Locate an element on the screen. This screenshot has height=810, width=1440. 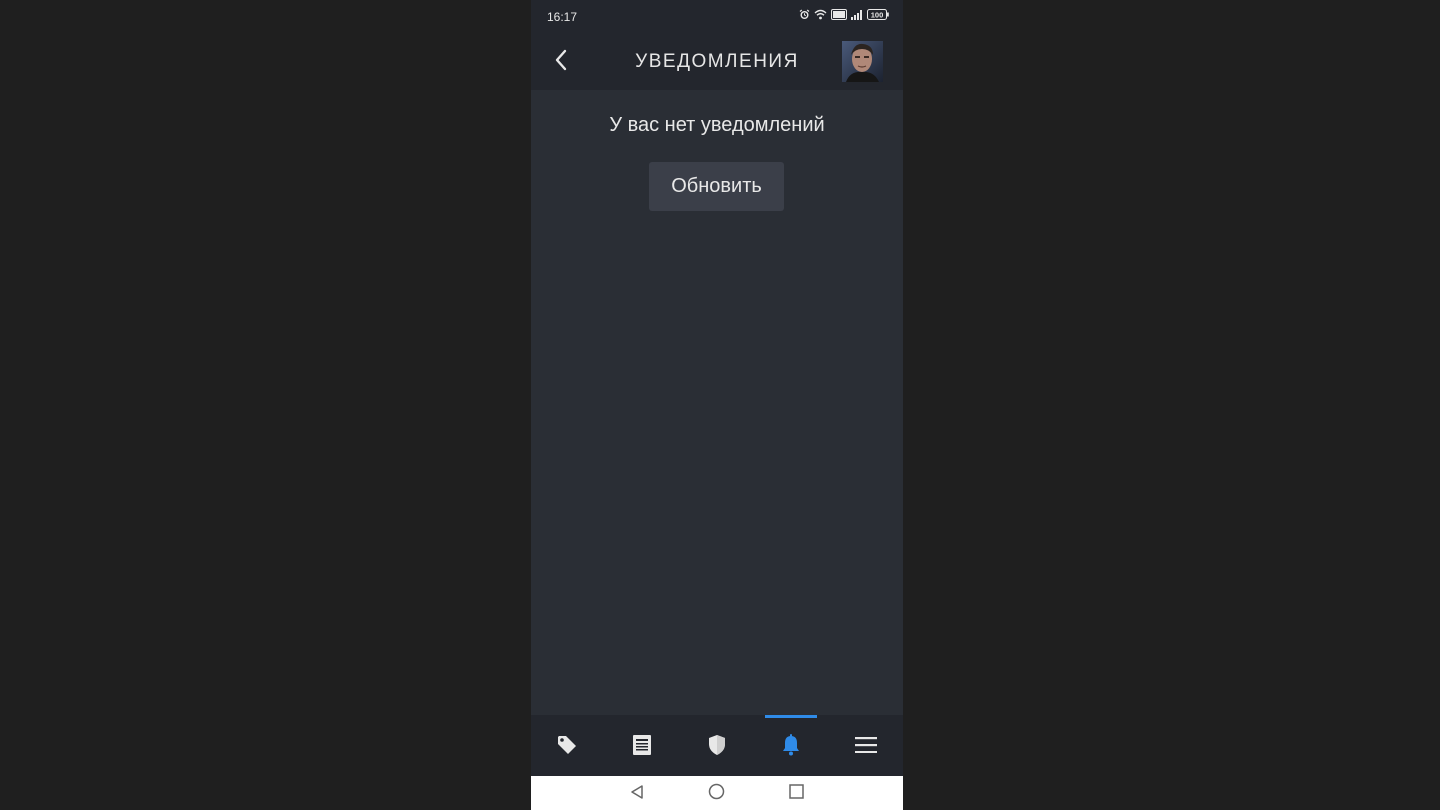
nav-item-menu is located at coordinates (866, 747).